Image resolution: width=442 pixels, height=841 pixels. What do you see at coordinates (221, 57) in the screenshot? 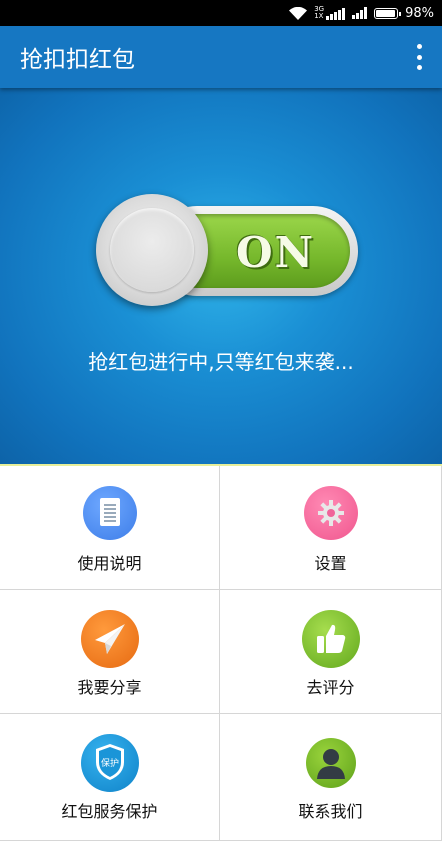
I see `app-bar: 抢扣扣红包` at bounding box center [221, 57].